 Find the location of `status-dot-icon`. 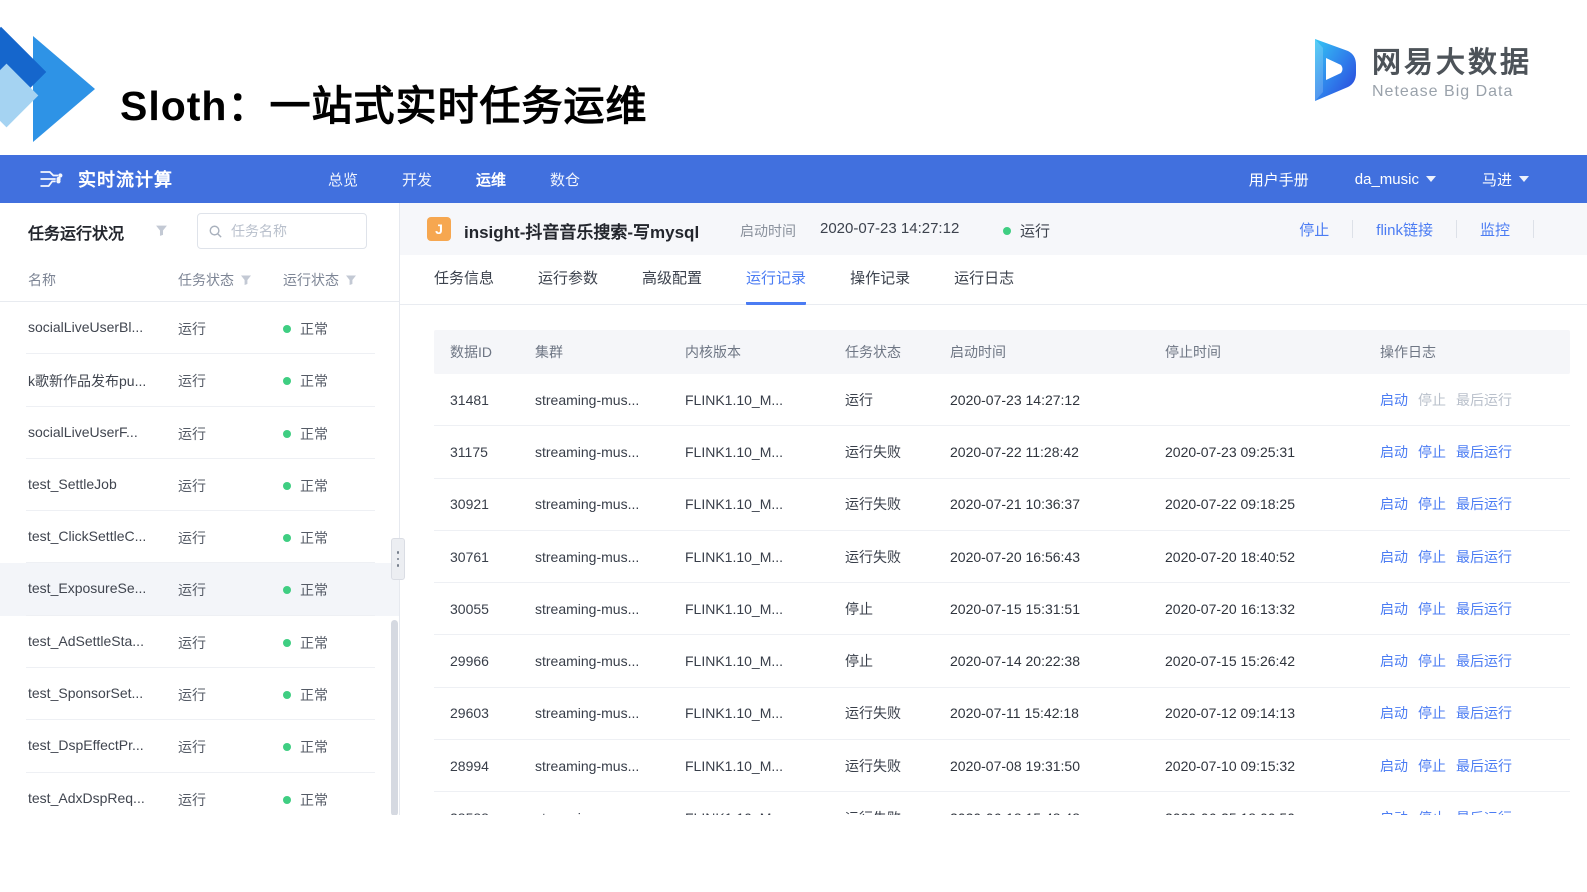

status-dot-icon is located at coordinates (287, 799).